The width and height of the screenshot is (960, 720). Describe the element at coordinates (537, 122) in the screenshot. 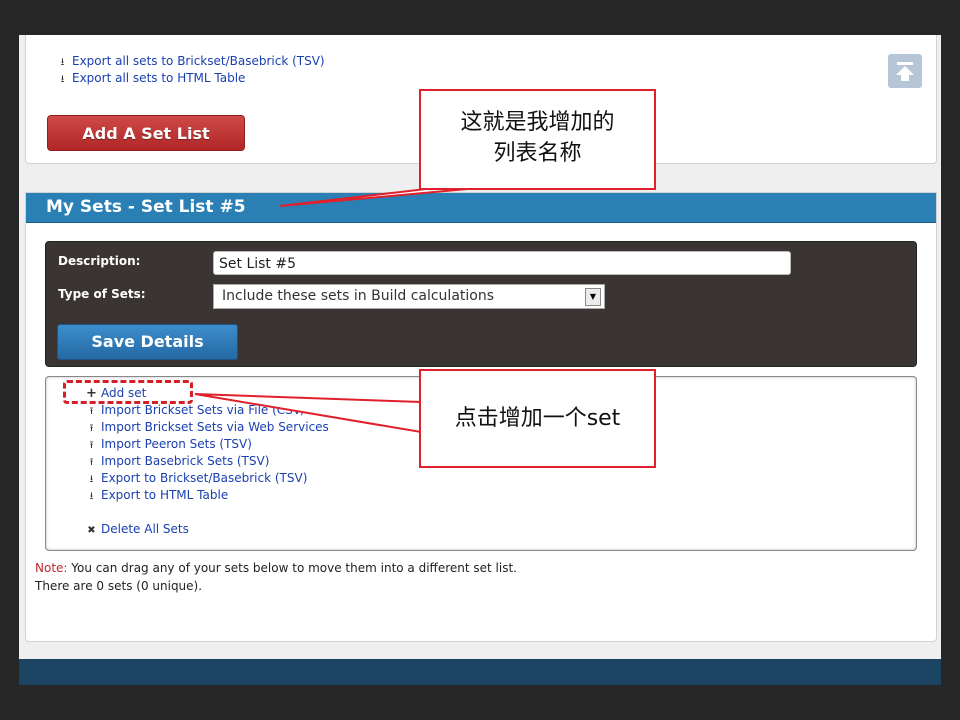

I see `callout-list-name-line1: 这就是我增加的` at that location.